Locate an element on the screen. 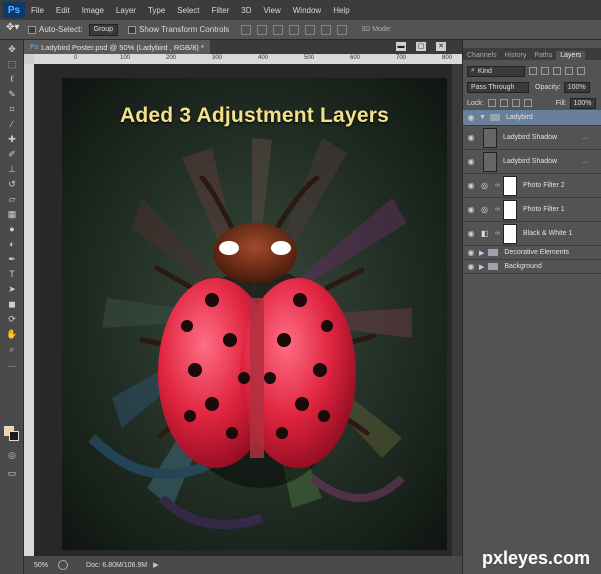 This screenshot has height=574, width=601. expand-caret-icon: ▼ is located at coordinates (482, 117).